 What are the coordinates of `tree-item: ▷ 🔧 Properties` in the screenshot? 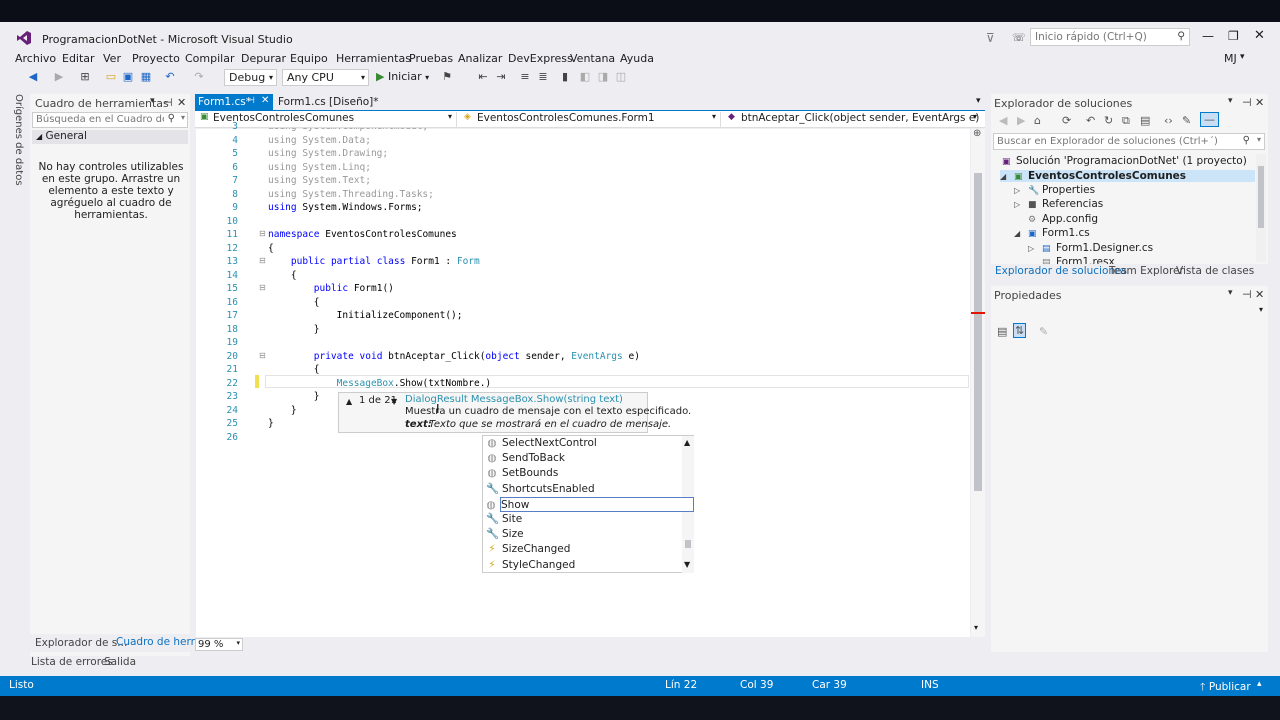 It's located at (1054, 190).